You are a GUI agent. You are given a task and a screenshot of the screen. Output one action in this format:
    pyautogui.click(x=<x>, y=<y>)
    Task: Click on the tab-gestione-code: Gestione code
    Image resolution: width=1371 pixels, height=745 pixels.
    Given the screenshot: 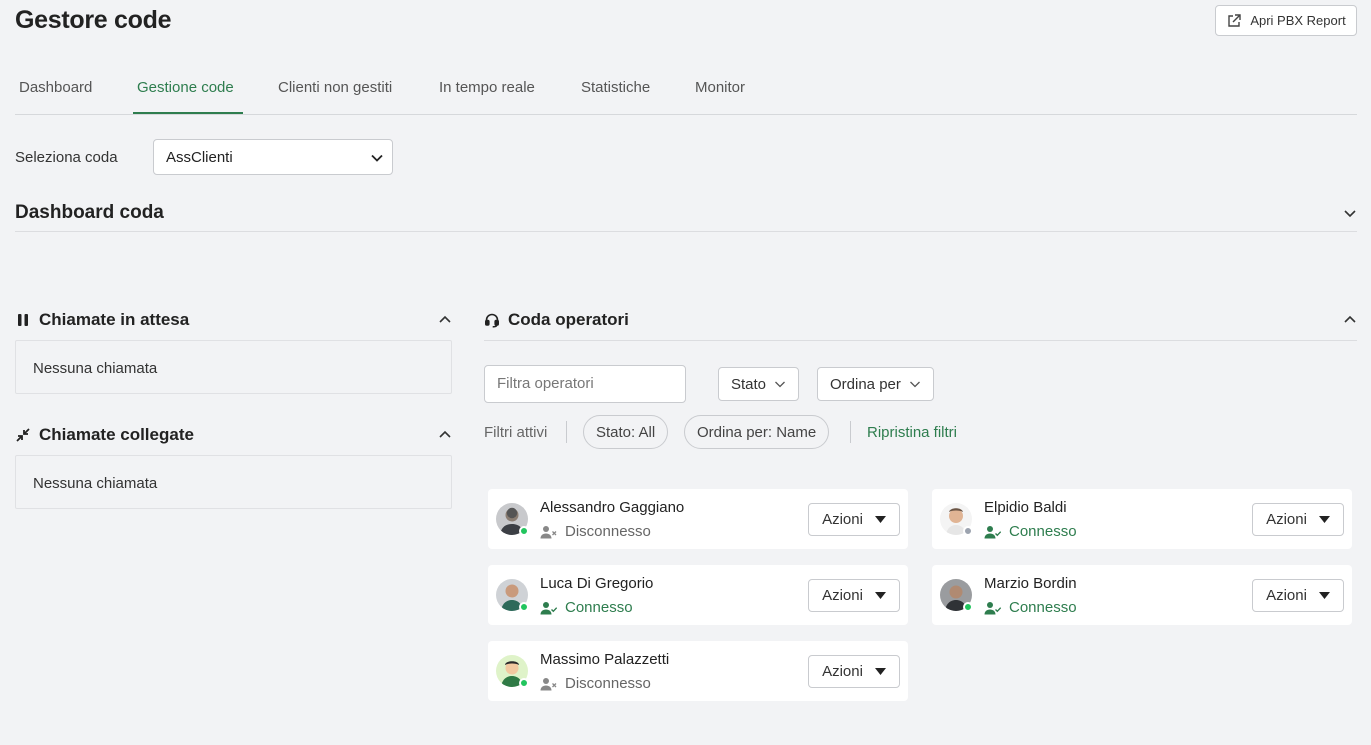 What is the action you would take?
    pyautogui.click(x=185, y=87)
    